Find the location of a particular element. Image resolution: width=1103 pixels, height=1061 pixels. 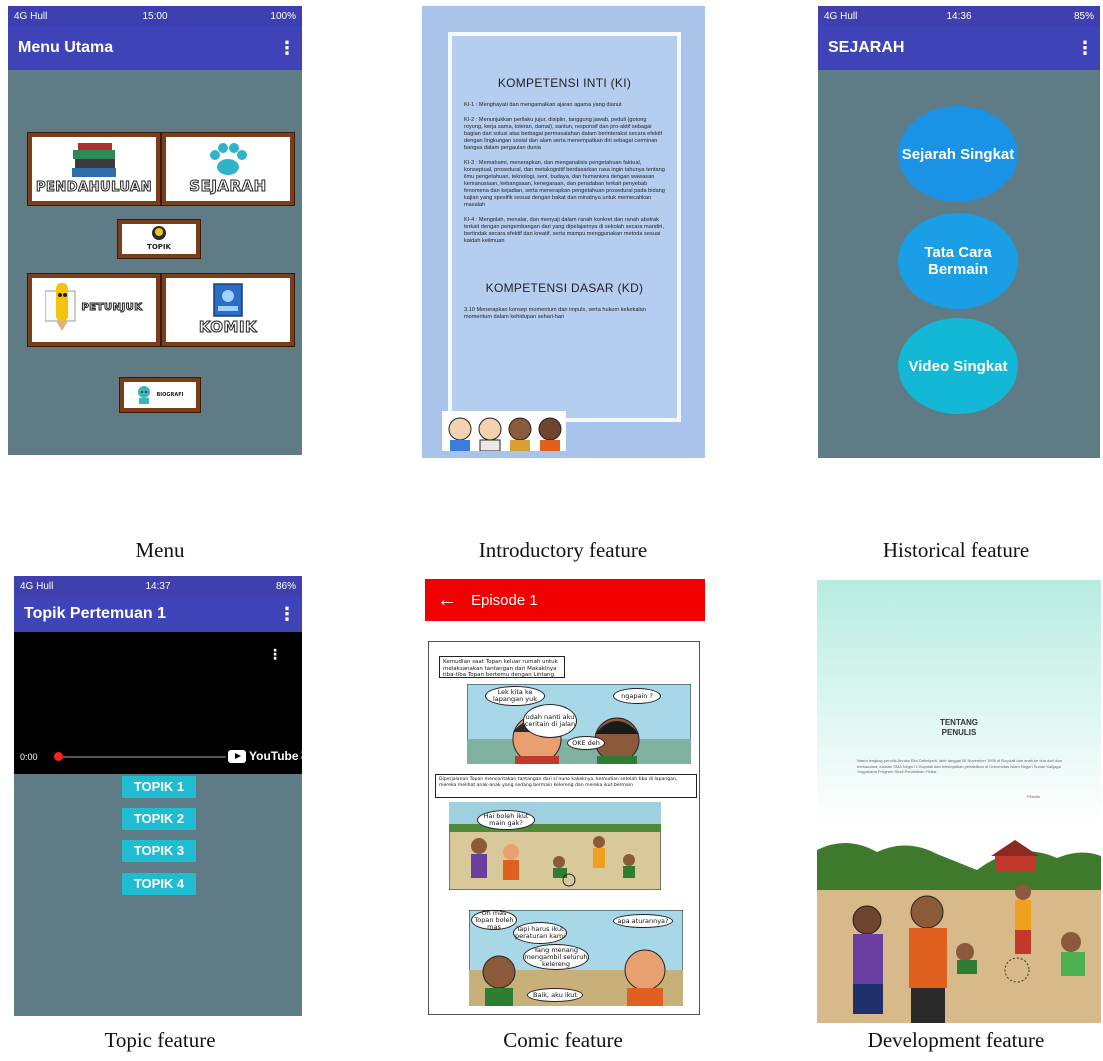

about-heading-line-1: TENTANG is located at coordinates (959, 722).